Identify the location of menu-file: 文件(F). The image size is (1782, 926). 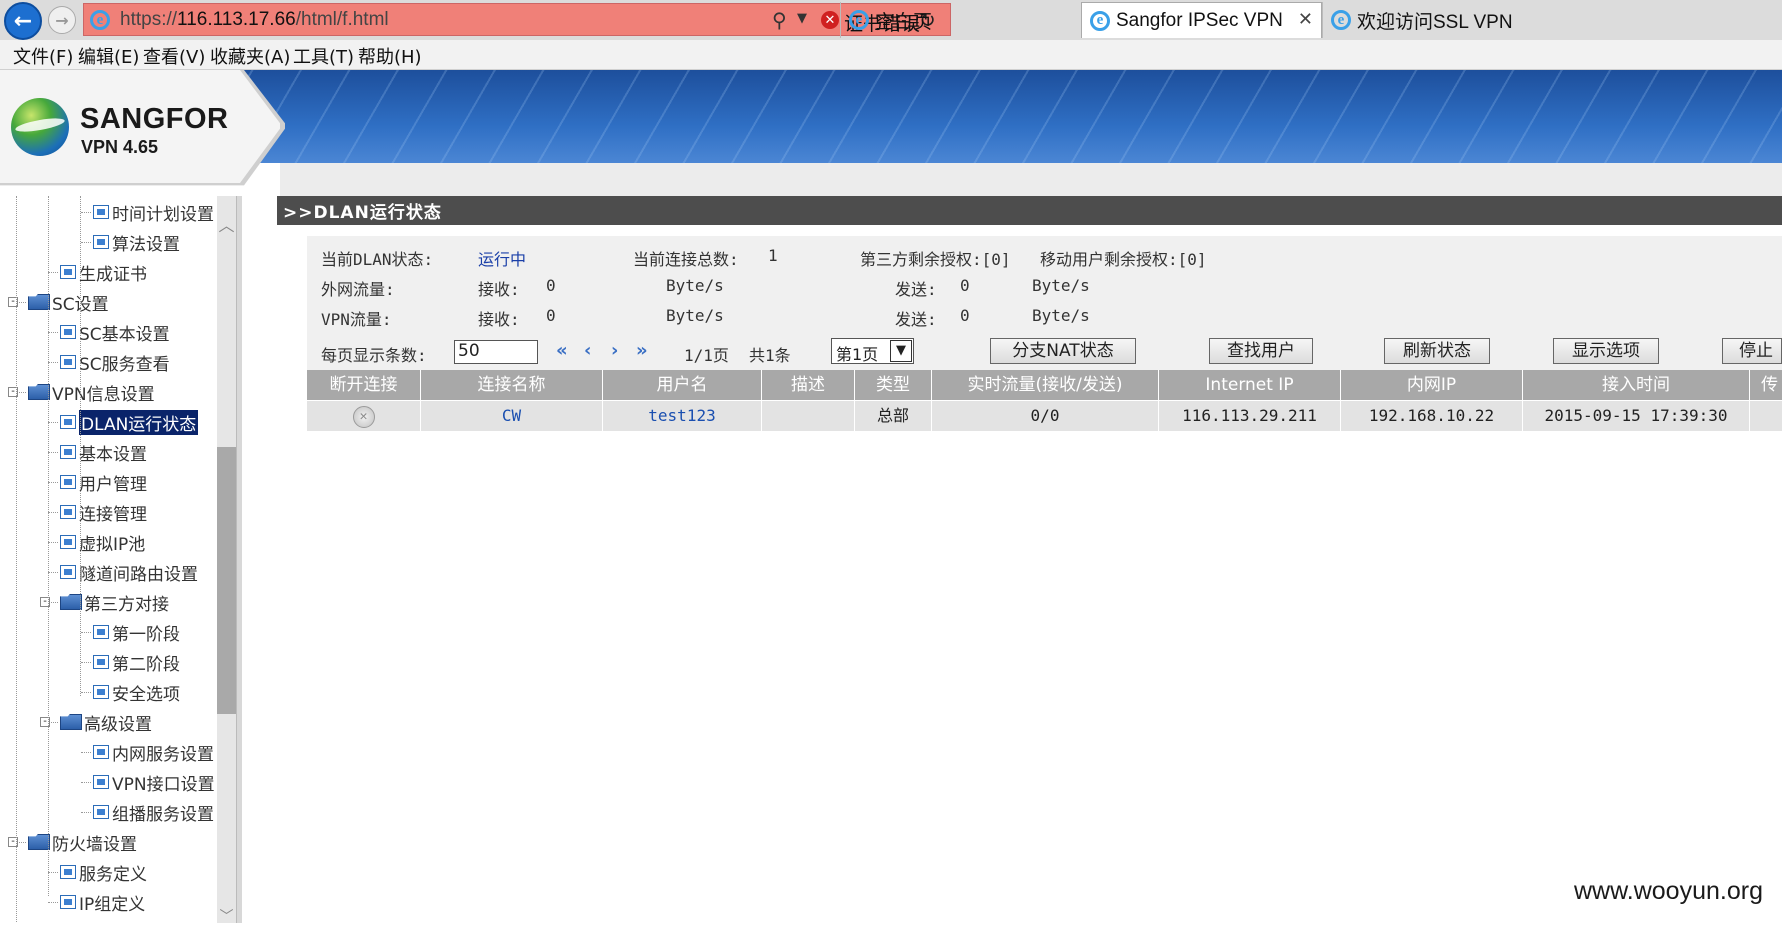
(43, 56).